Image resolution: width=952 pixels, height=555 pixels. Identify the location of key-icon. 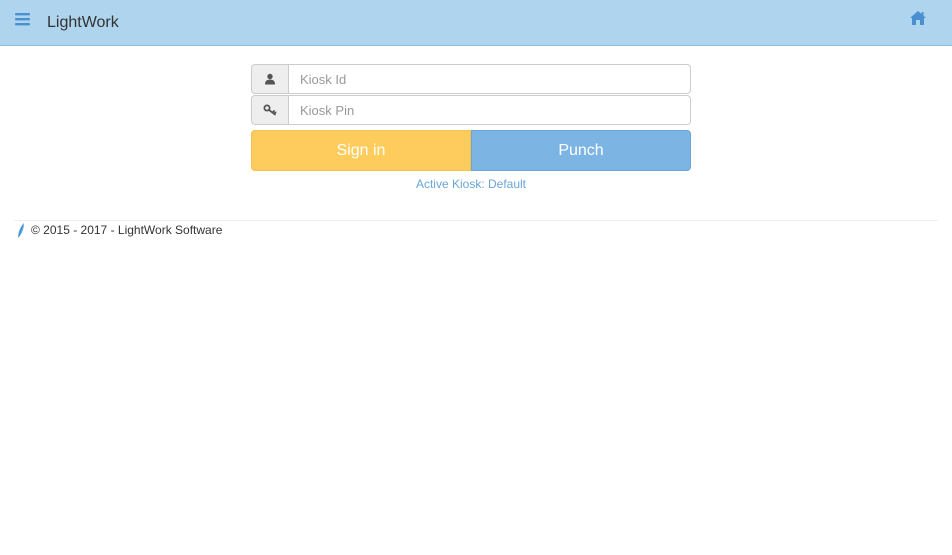
(269, 110).